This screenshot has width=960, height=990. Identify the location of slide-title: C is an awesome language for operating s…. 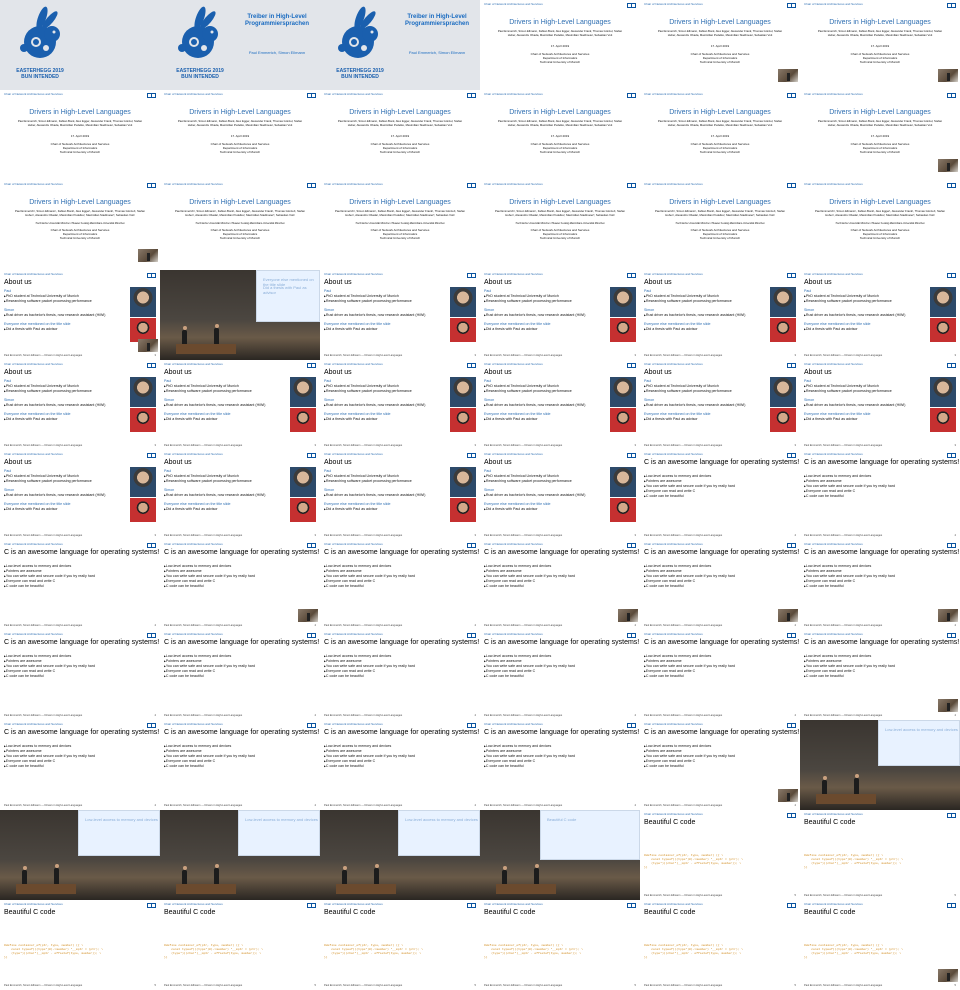
(722, 732).